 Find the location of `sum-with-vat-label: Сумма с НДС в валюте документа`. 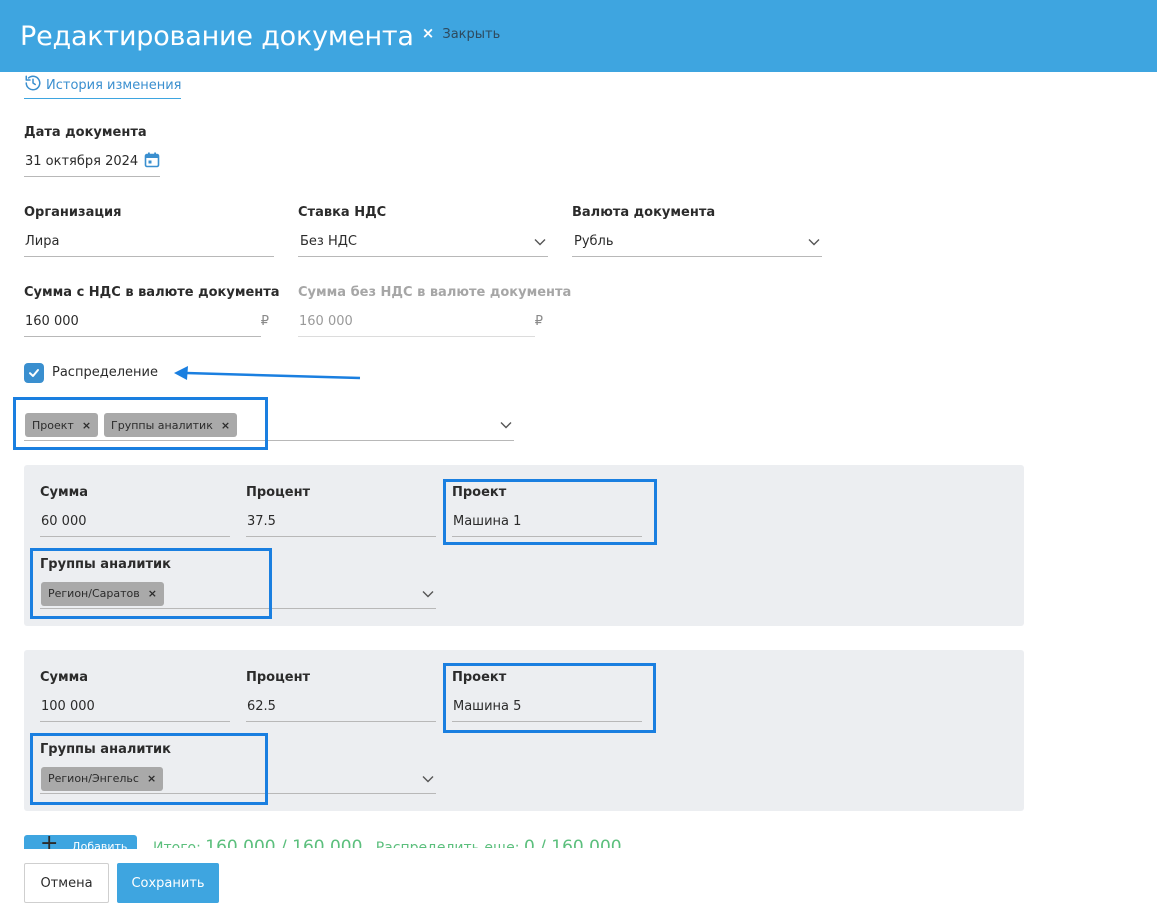

sum-with-vat-label: Сумма с НДС в валюте документа is located at coordinates (152, 292).